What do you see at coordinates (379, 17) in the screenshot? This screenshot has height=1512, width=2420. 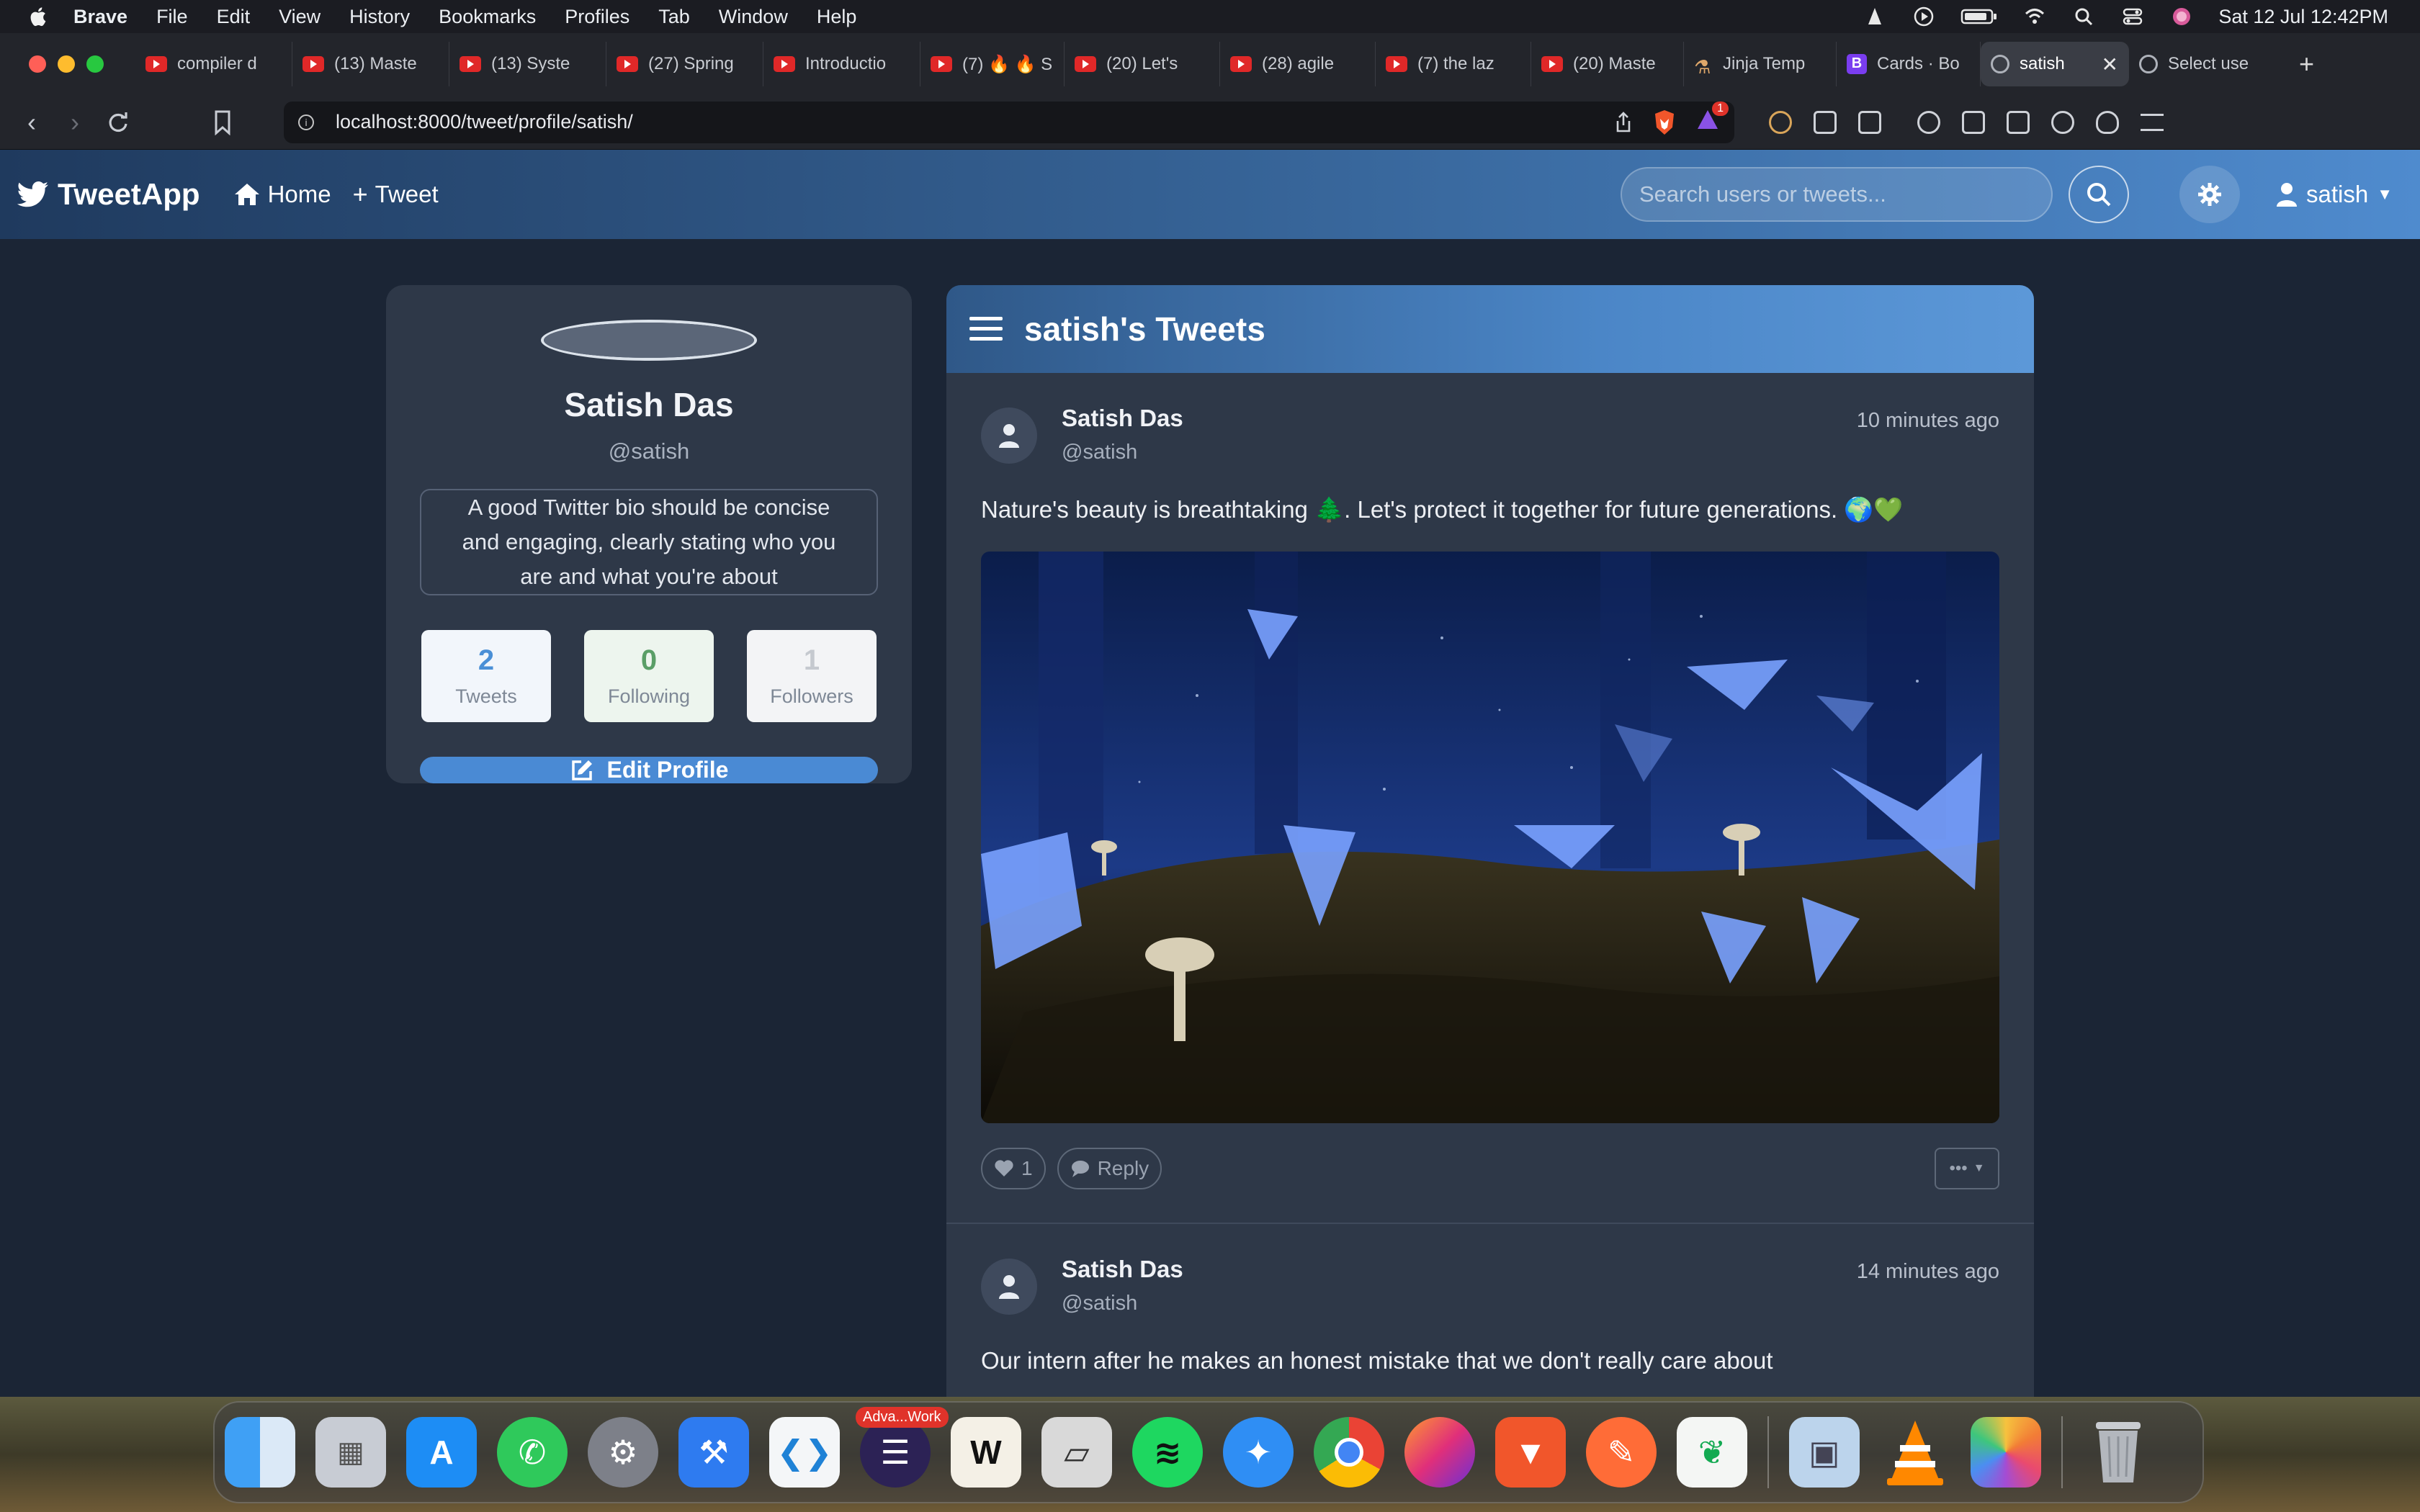 I see `menu-history: History` at bounding box center [379, 17].